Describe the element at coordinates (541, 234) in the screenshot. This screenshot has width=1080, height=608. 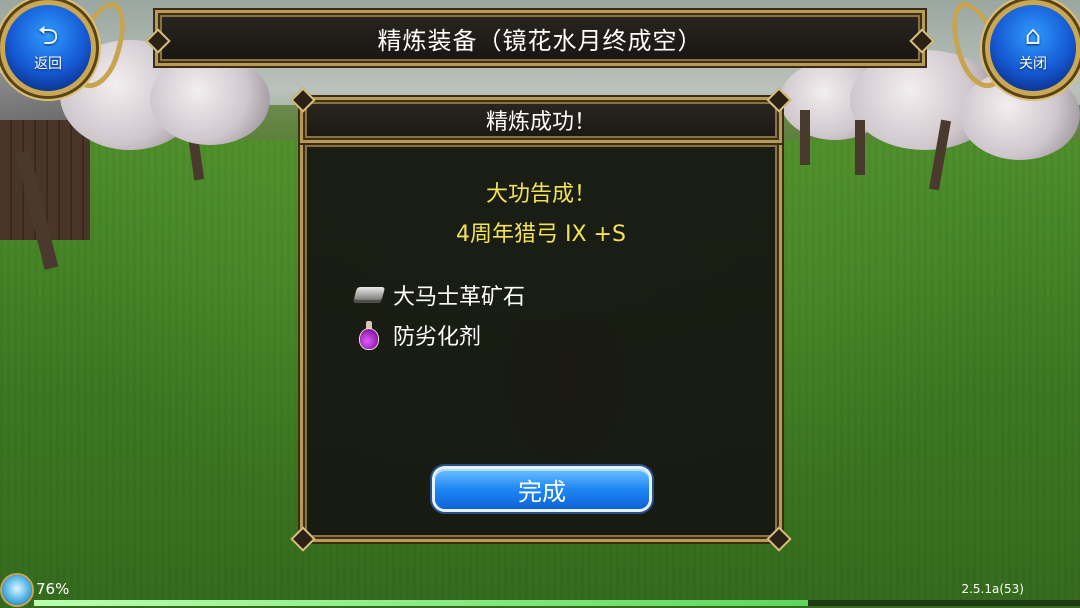
I see `refined-item-name: 4周年猎弓 IX +S` at that location.